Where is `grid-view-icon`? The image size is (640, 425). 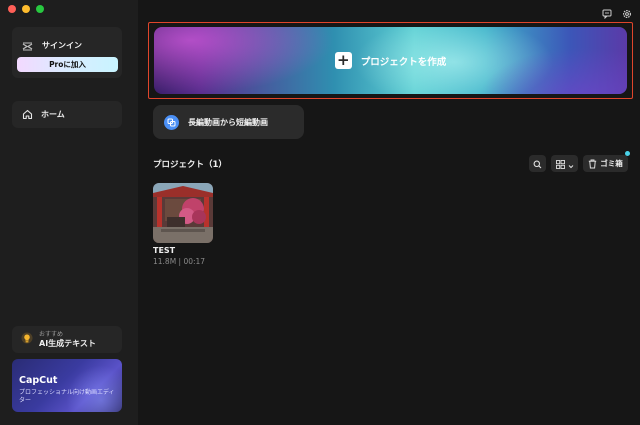 grid-view-icon is located at coordinates (560, 163).